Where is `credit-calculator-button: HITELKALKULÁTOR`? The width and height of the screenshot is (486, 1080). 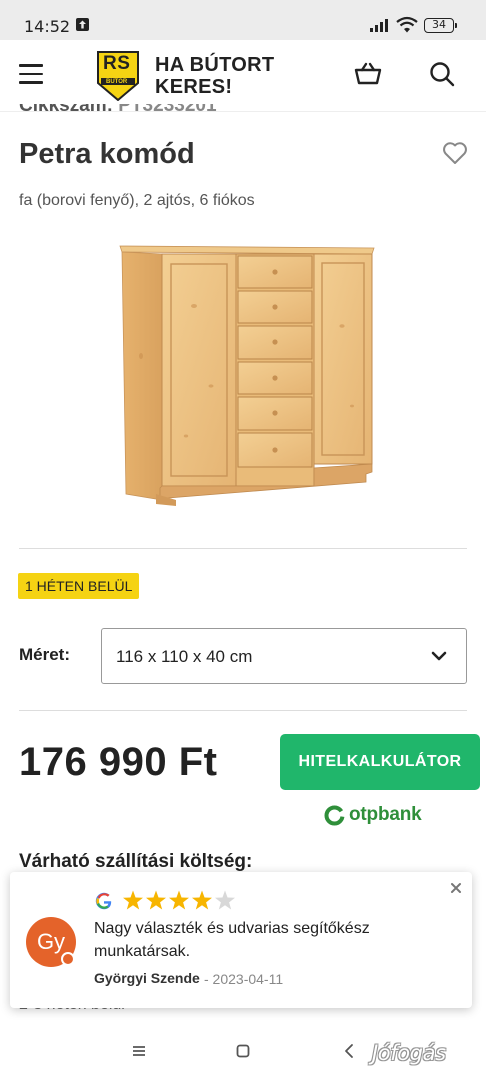 credit-calculator-button: HITELKALKULÁTOR is located at coordinates (380, 762).